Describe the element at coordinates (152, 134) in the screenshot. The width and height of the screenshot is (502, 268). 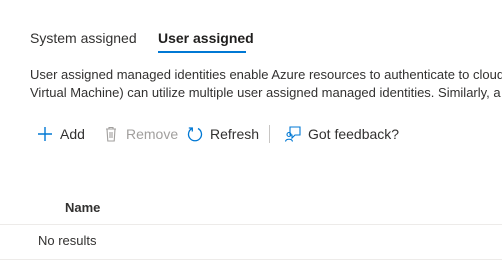
I see `remove-button-label: Remove` at that location.